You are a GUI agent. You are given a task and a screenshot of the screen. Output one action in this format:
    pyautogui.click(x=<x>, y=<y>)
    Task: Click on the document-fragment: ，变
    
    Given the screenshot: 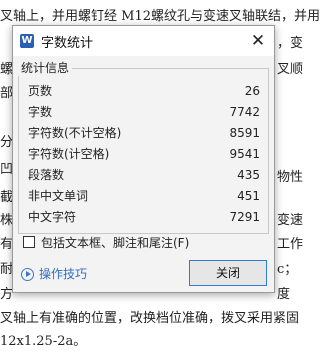 What is the action you would take?
    pyautogui.click(x=290, y=43)
    